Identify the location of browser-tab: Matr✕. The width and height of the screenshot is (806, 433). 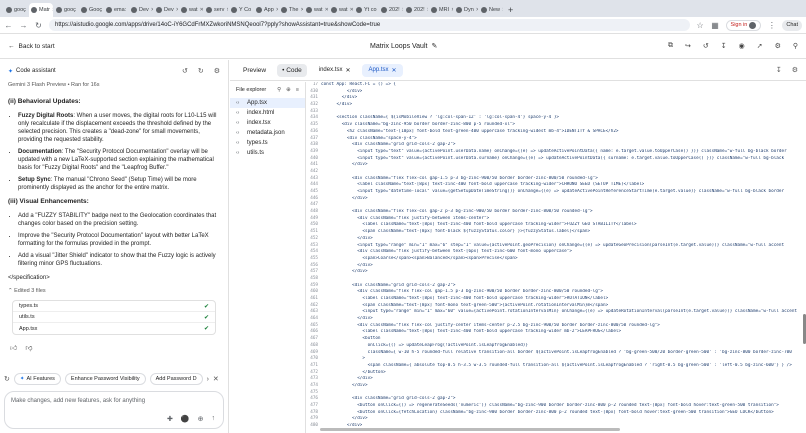
(41, 10).